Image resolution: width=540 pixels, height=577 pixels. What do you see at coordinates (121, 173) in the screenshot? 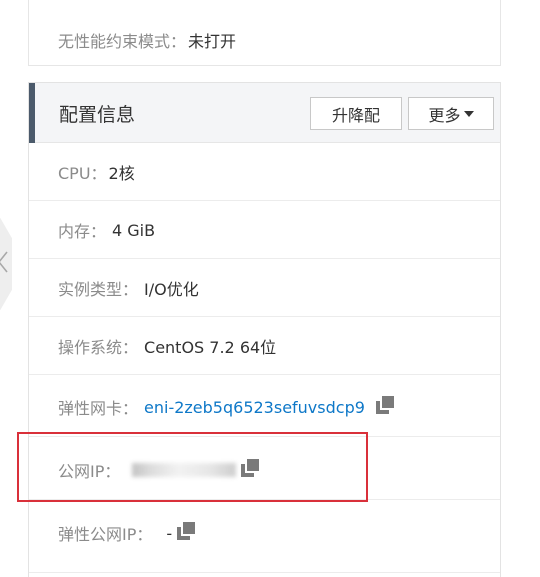
I see `cpu-value: 2核` at bounding box center [121, 173].